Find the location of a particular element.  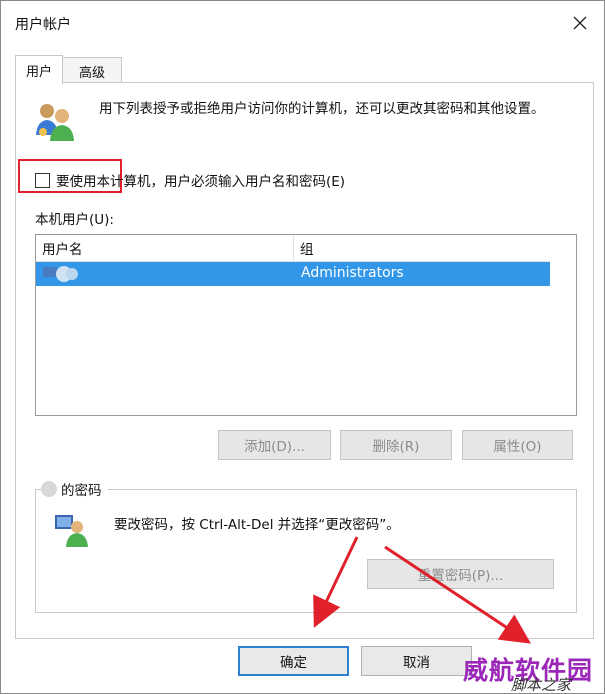

site-watermark: 威航软件园 脚本之家 is located at coordinates (531, 672).